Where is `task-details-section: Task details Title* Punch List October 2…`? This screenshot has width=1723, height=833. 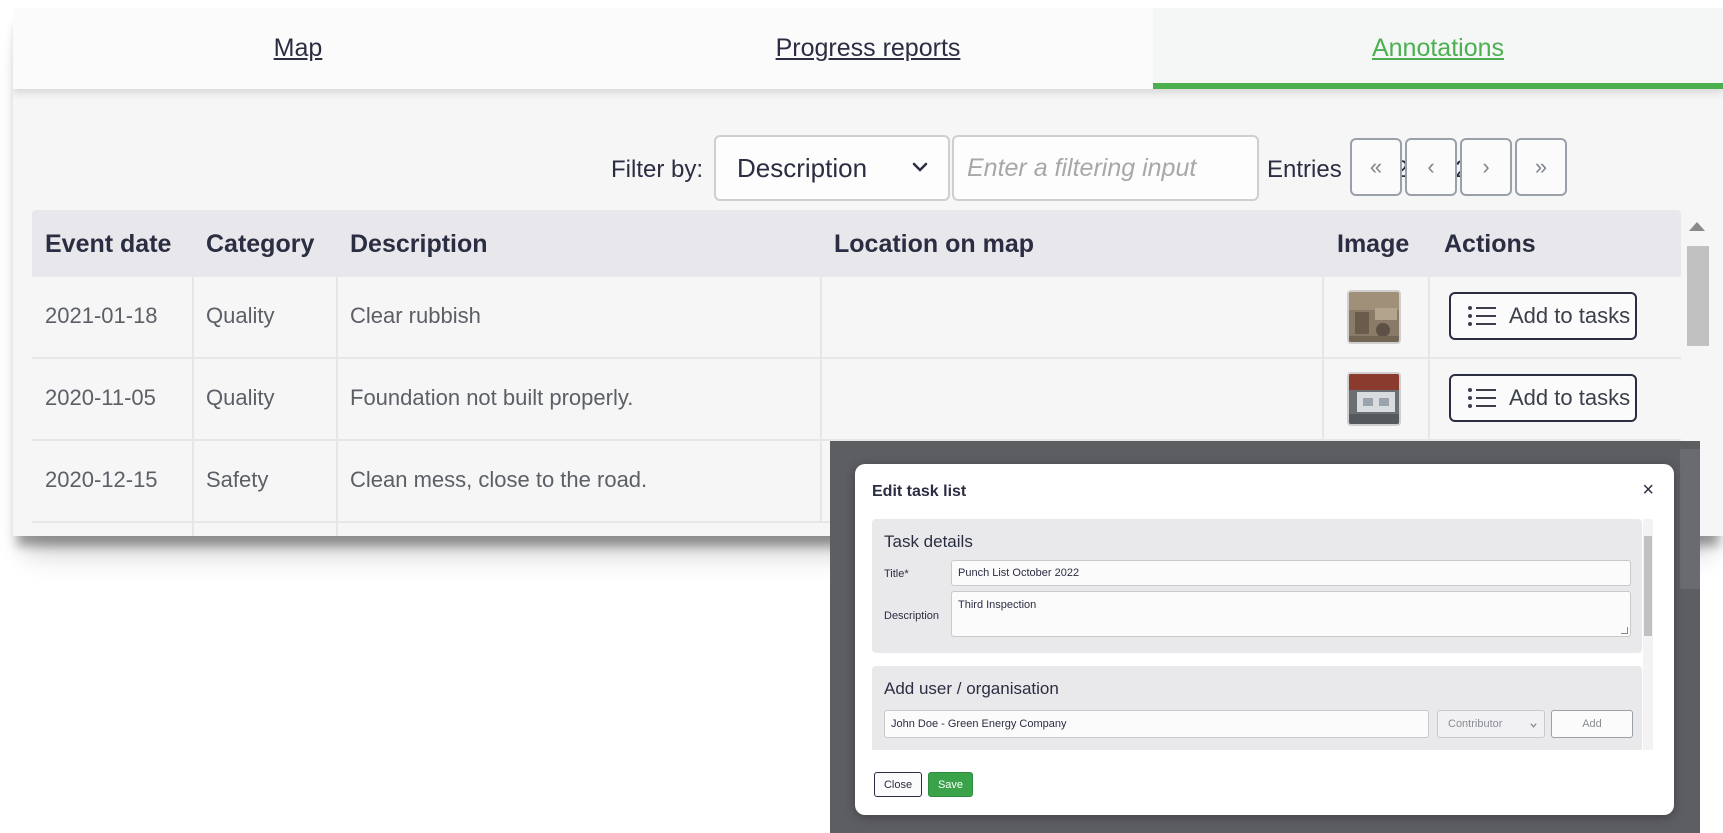 task-details-section: Task details Title* Punch List October 2… is located at coordinates (1257, 586).